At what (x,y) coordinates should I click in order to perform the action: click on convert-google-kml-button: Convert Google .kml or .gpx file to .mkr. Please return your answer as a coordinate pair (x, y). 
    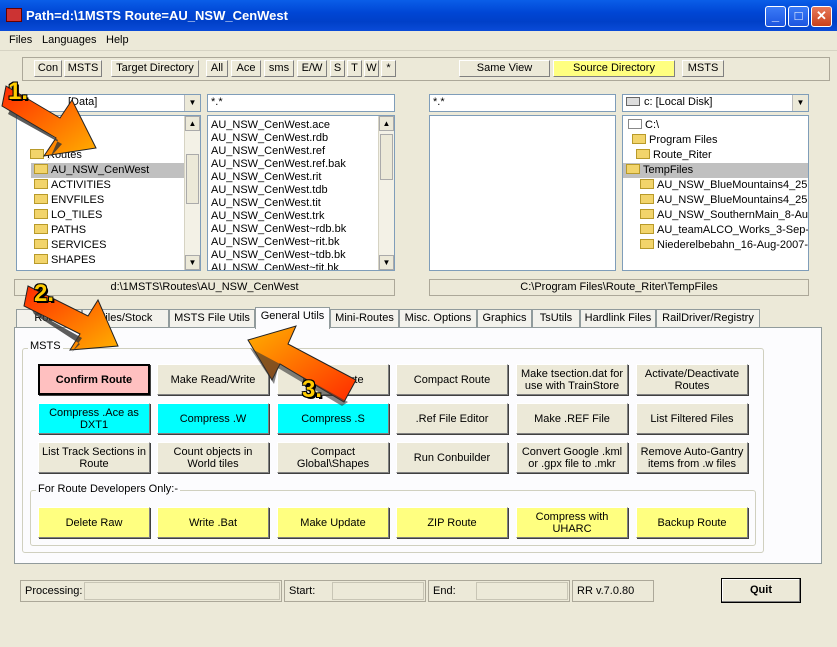
    Looking at the image, I should click on (572, 457).